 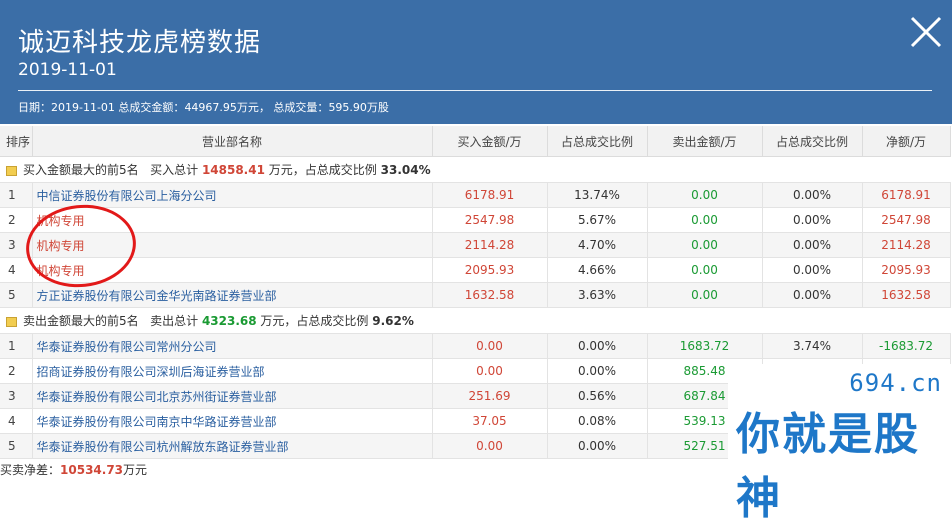 What do you see at coordinates (81, 170) in the screenshot?
I see `buy-section-label: 买入金额最大的前5名` at bounding box center [81, 170].